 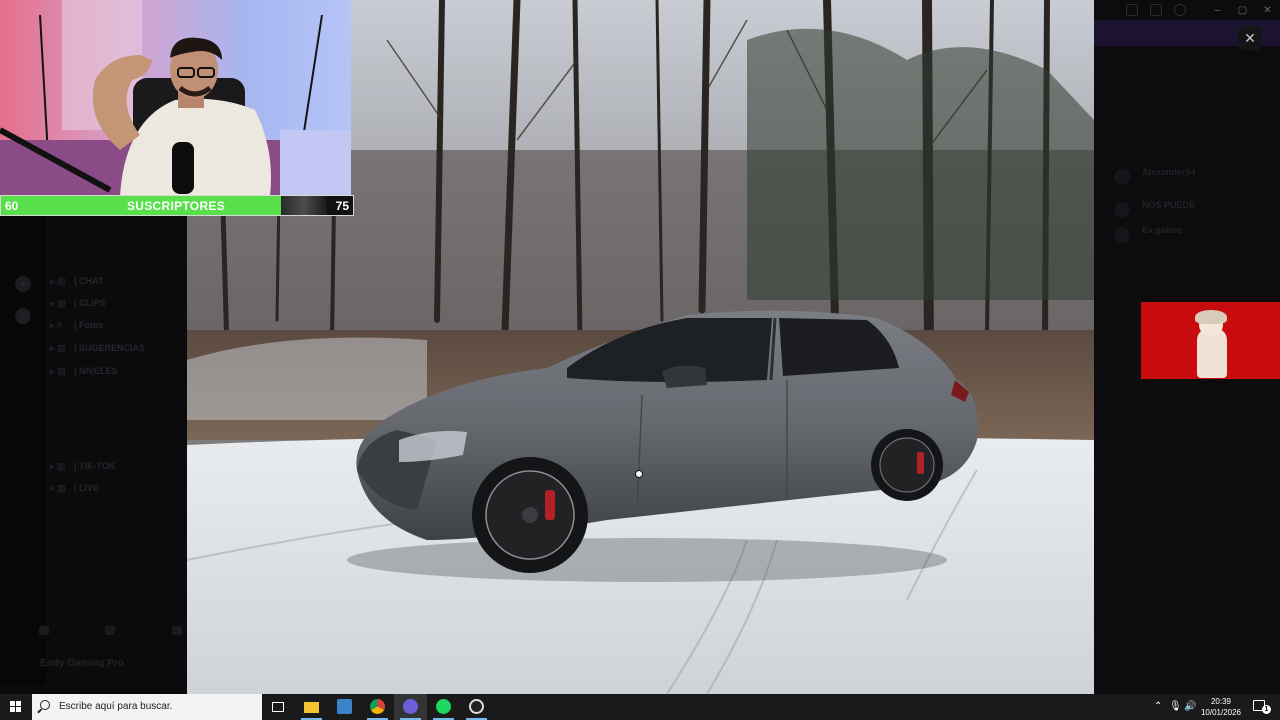 I want to click on window-controls: – ▢ ✕, so click(x=1242, y=11).